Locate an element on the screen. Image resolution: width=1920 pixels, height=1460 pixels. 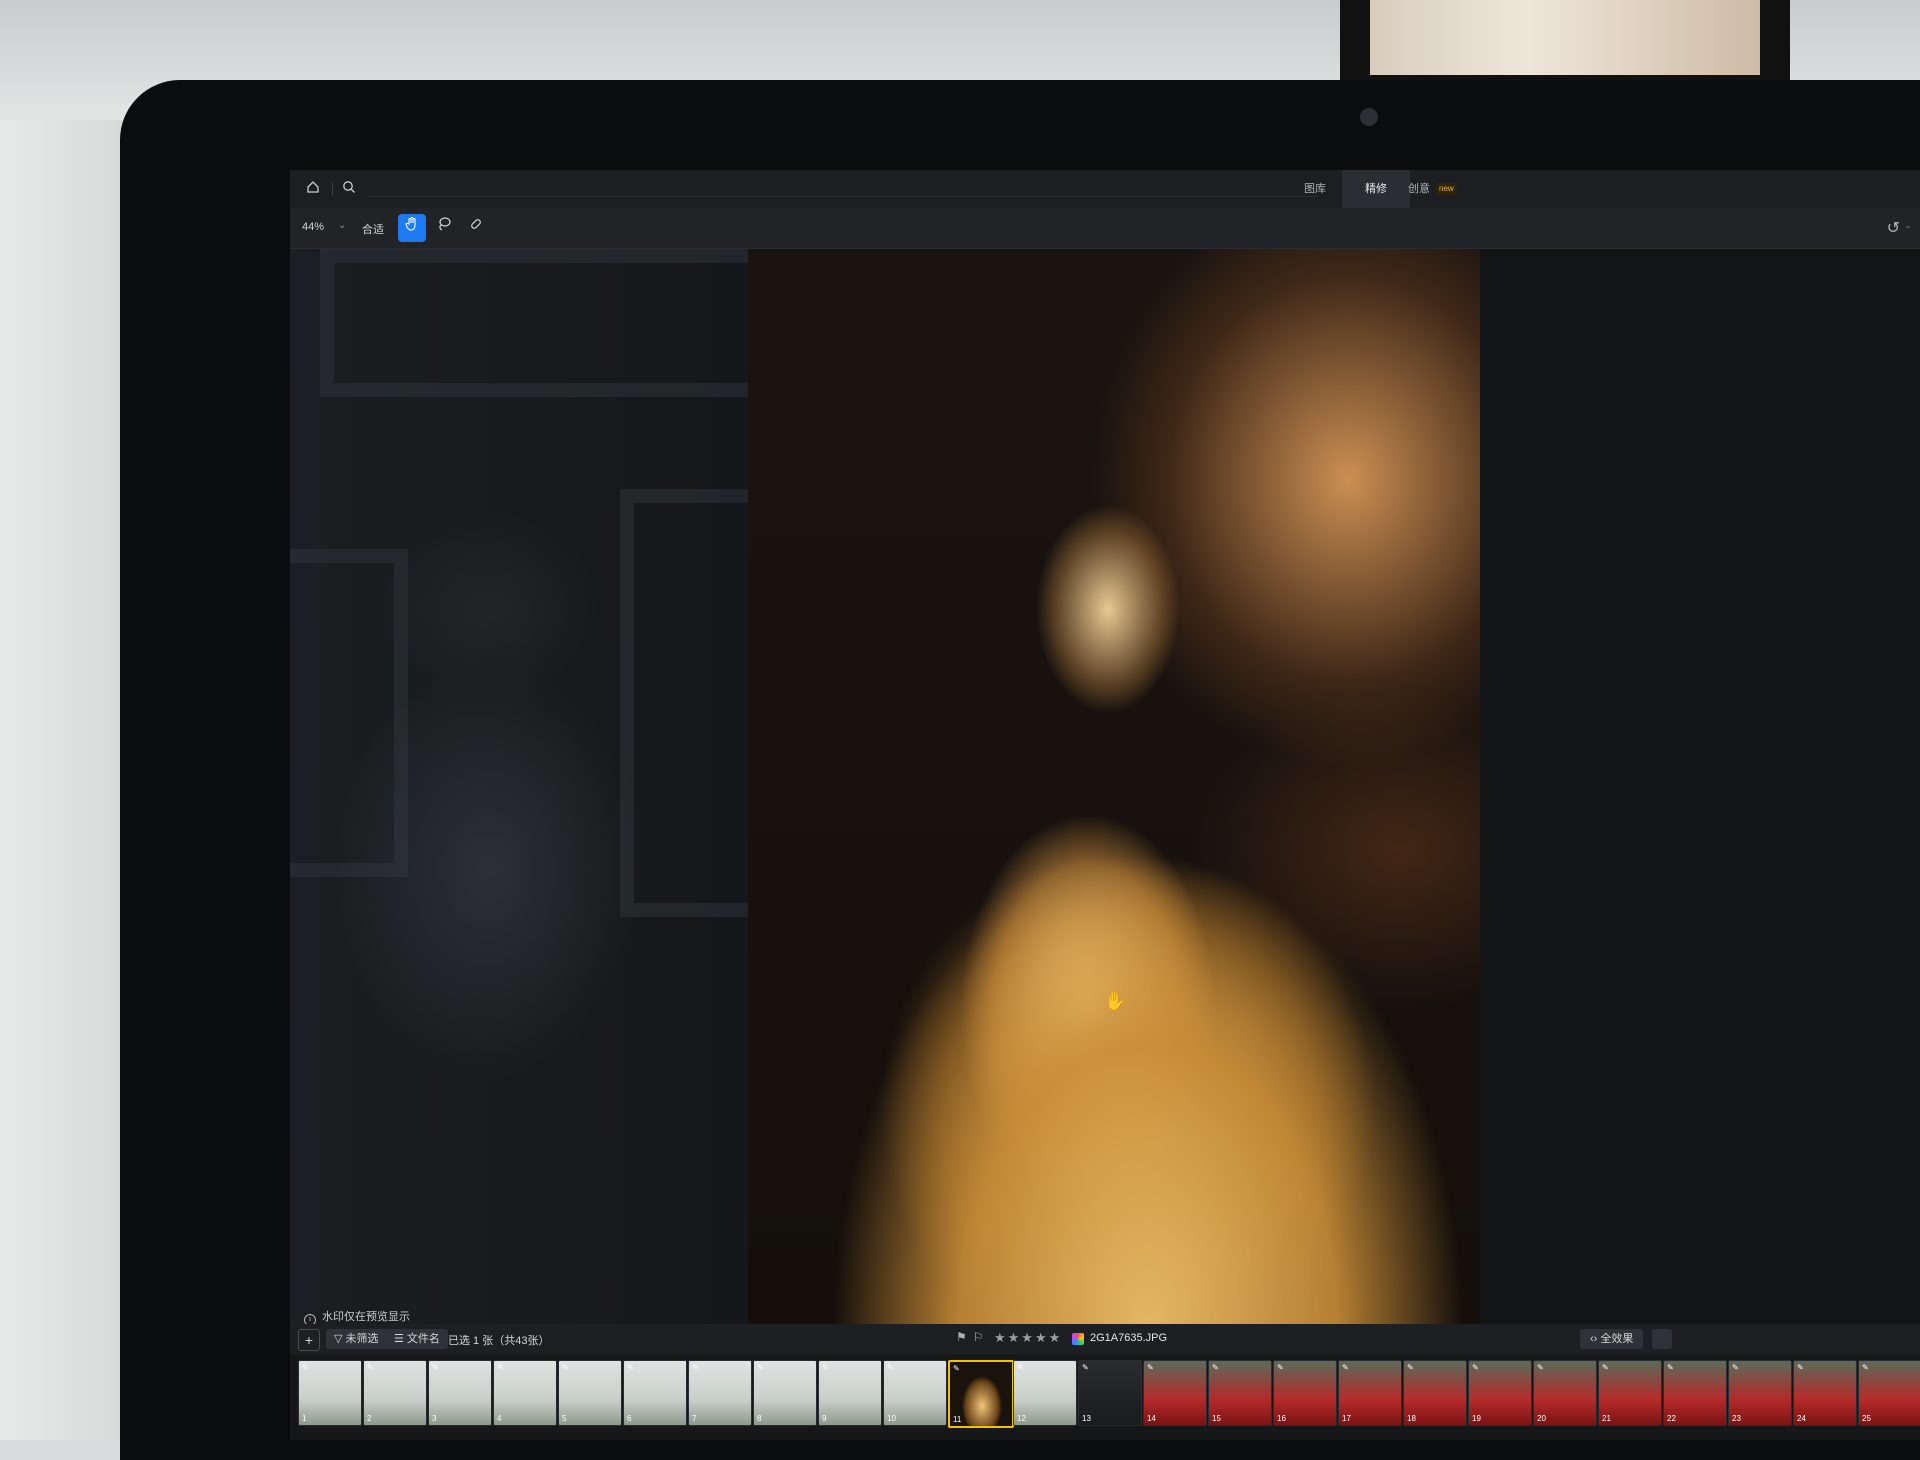
filmstrip-thumbnail: ✎ 19 is located at coordinates (1500, 1393).